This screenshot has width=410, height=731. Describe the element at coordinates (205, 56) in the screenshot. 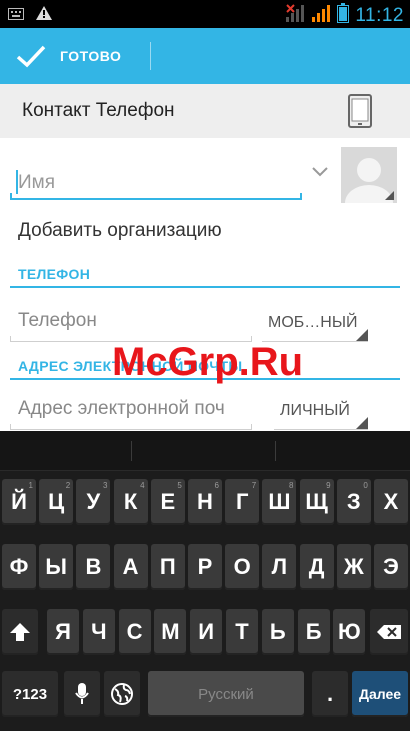

I see `action-bar: ГОТОВО` at that location.